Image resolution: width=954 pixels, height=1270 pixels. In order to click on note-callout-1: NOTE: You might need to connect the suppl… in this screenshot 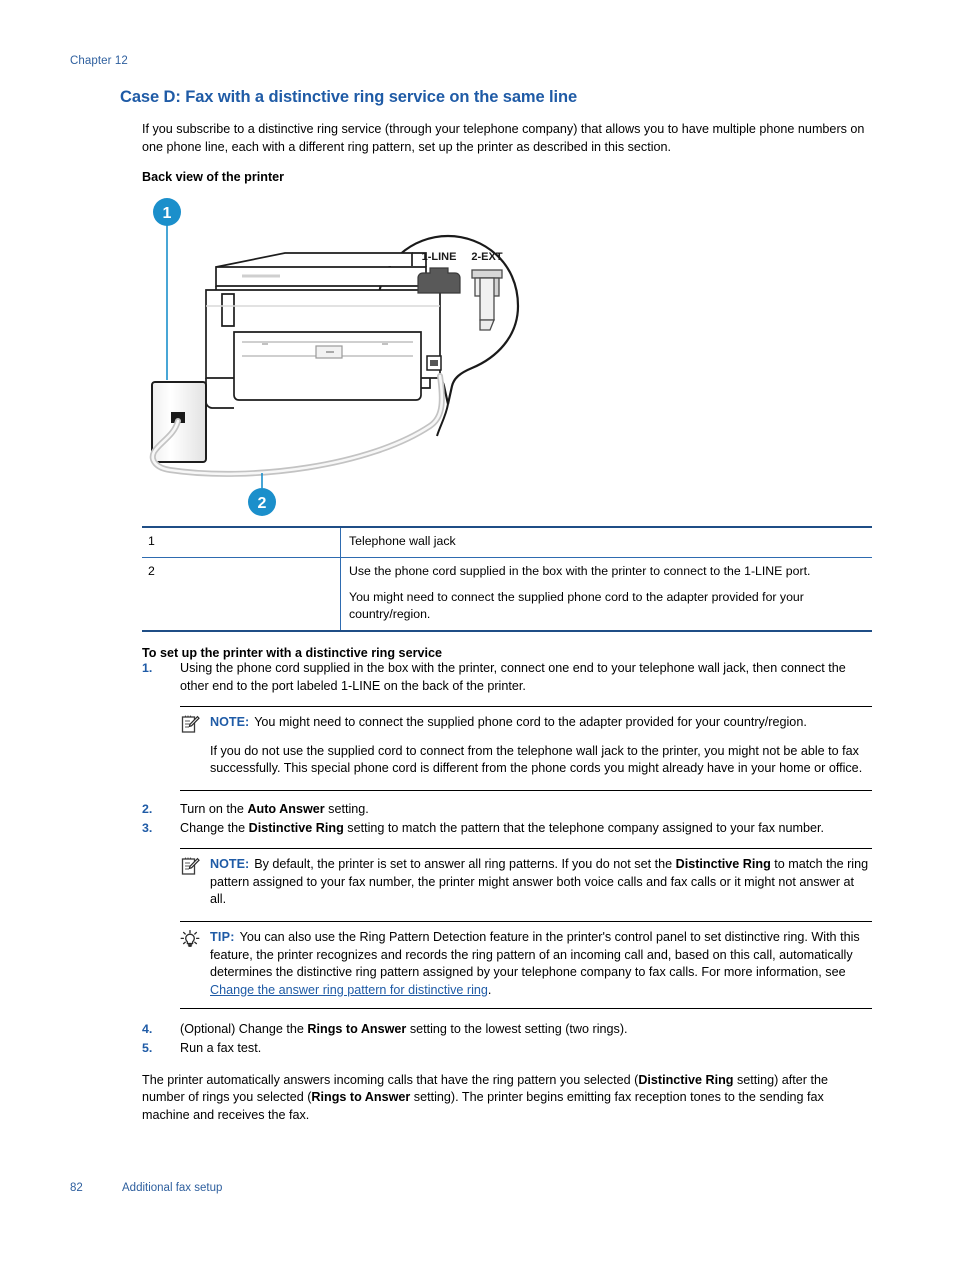, I will do `click(526, 742)`.